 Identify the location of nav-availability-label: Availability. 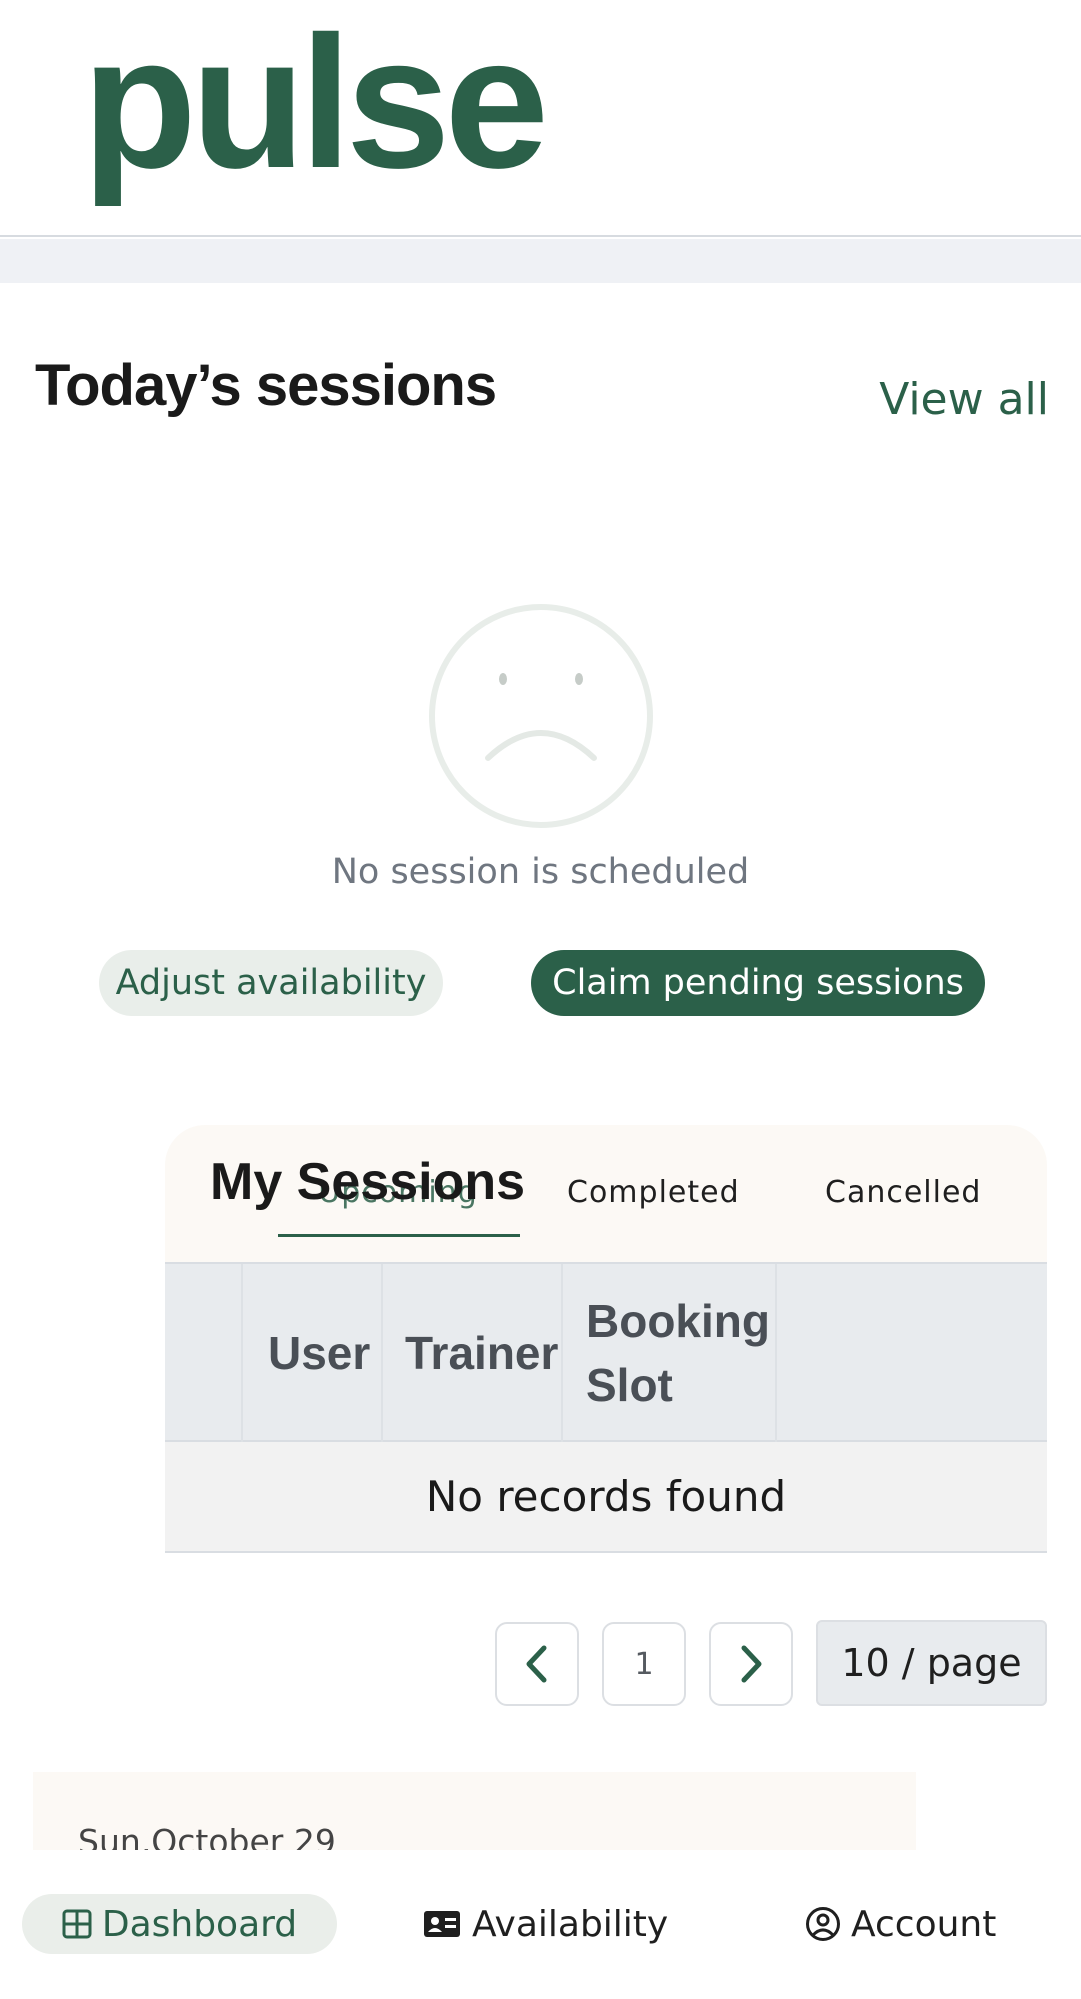
(570, 1924).